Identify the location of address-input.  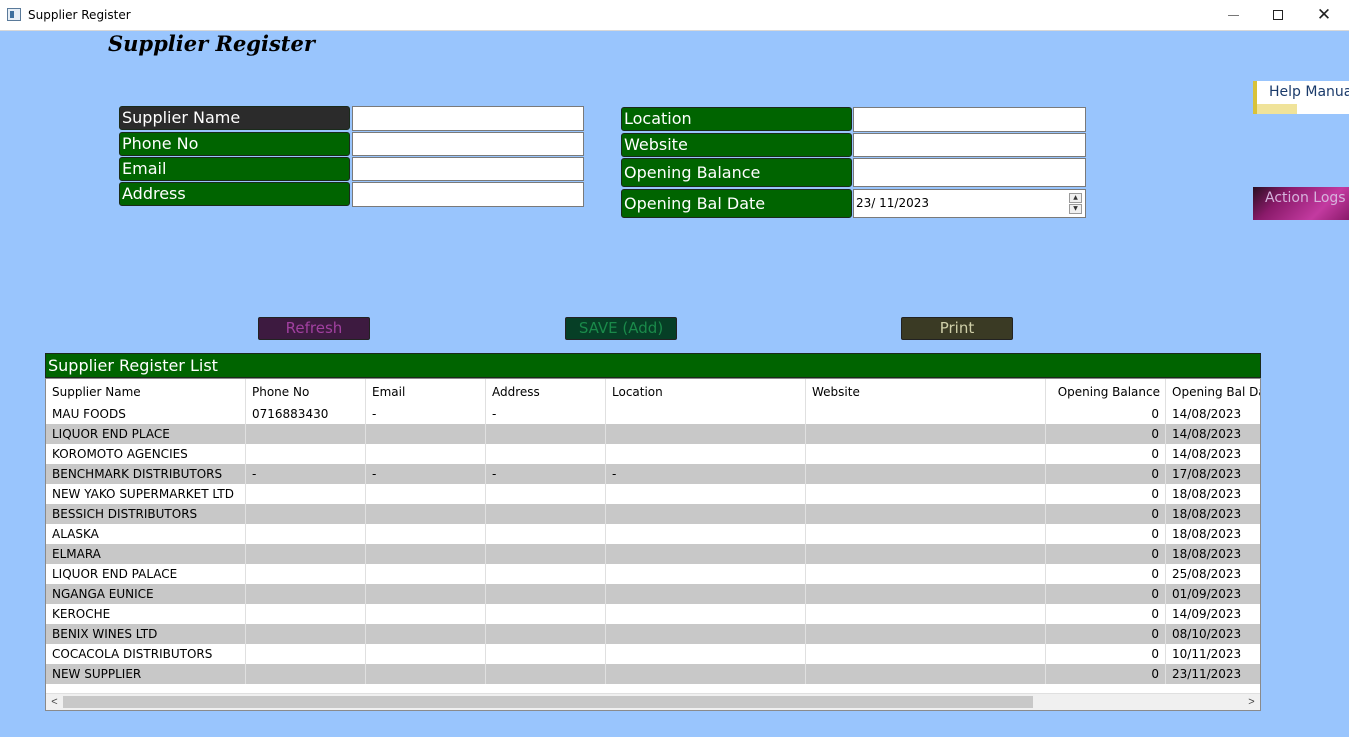
(468, 194).